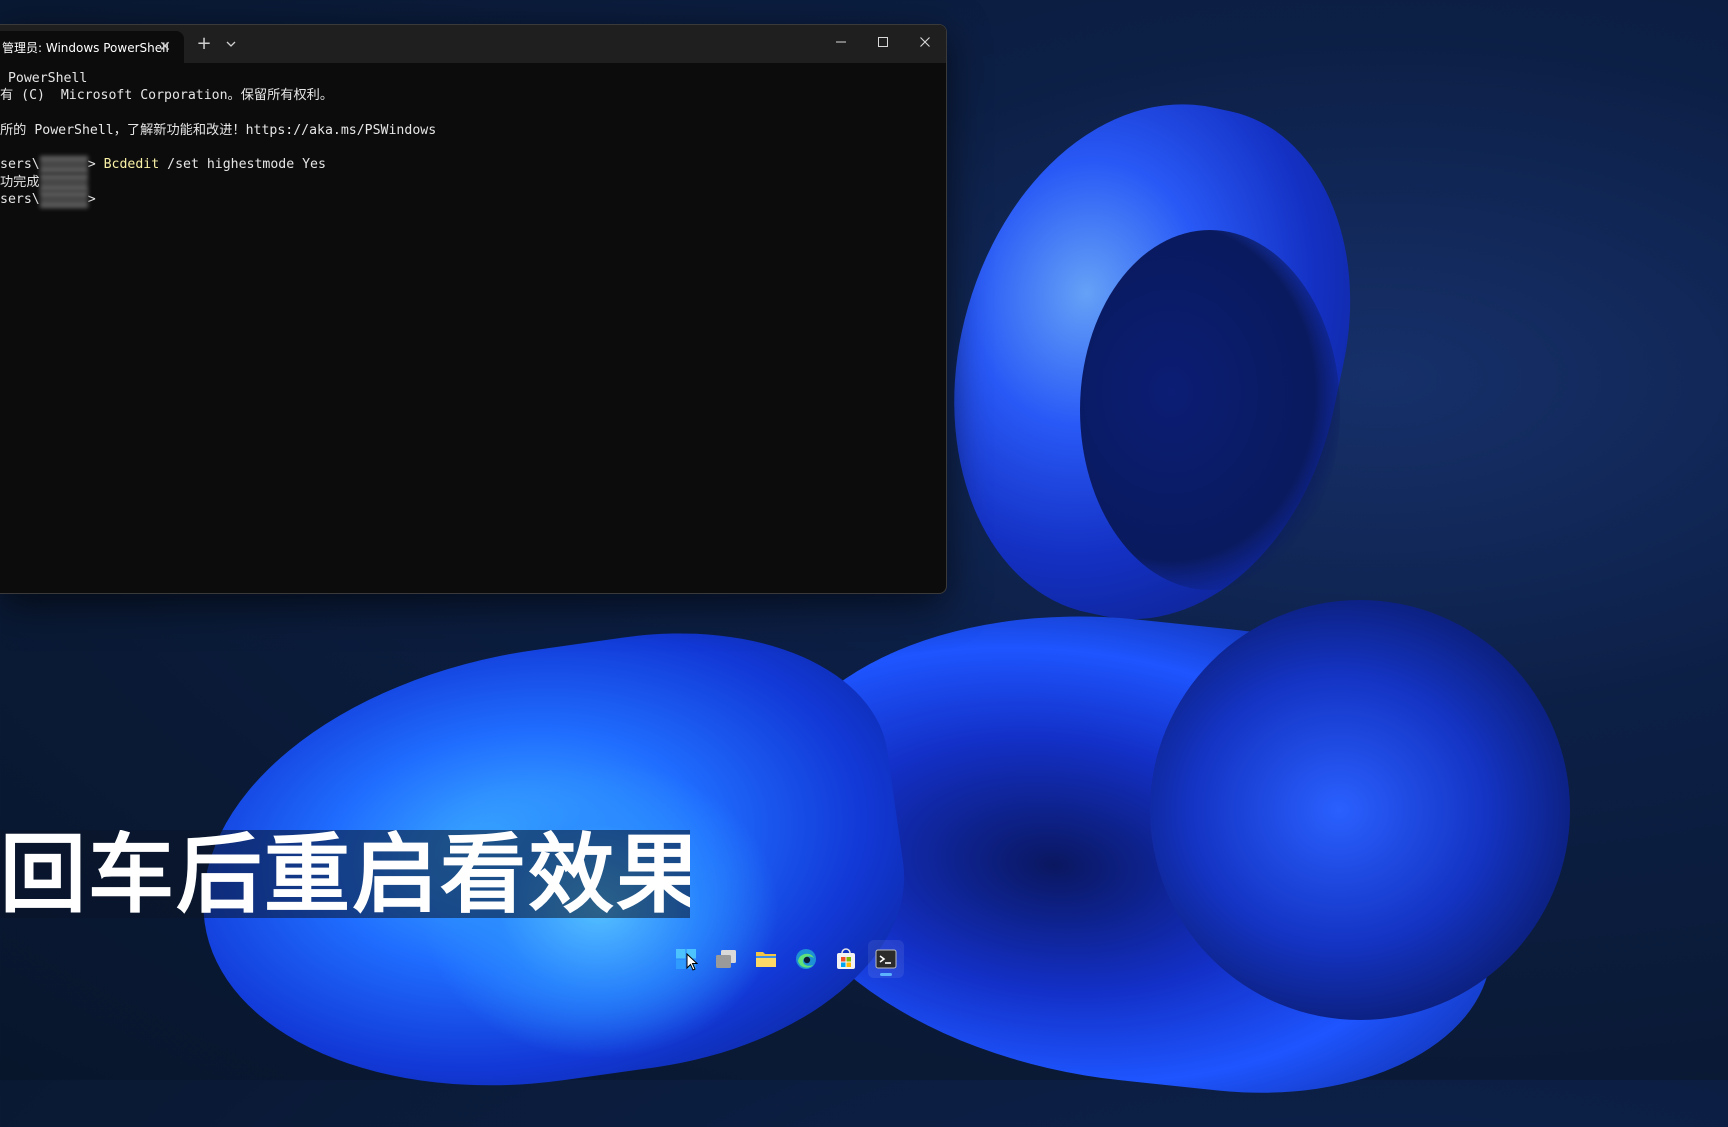 The image size is (1728, 1127). I want to click on store-icon, so click(846, 959).